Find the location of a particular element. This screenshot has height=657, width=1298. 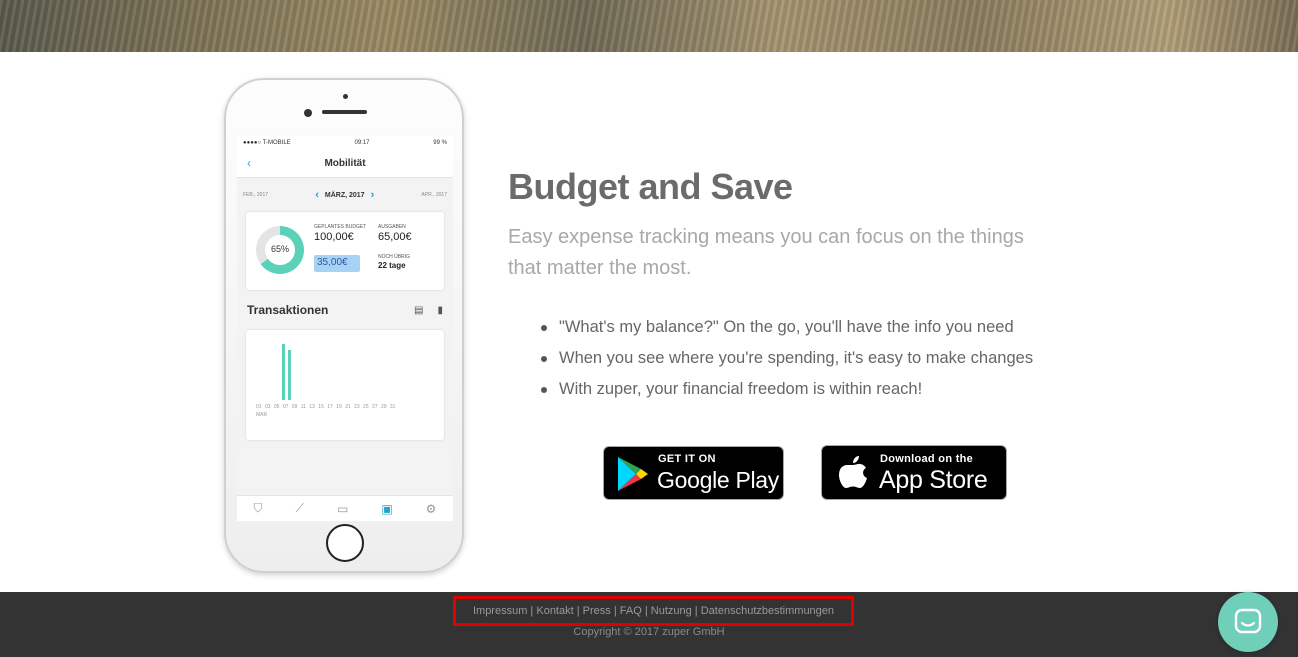

app-store-big-text: App Store is located at coordinates (933, 480).